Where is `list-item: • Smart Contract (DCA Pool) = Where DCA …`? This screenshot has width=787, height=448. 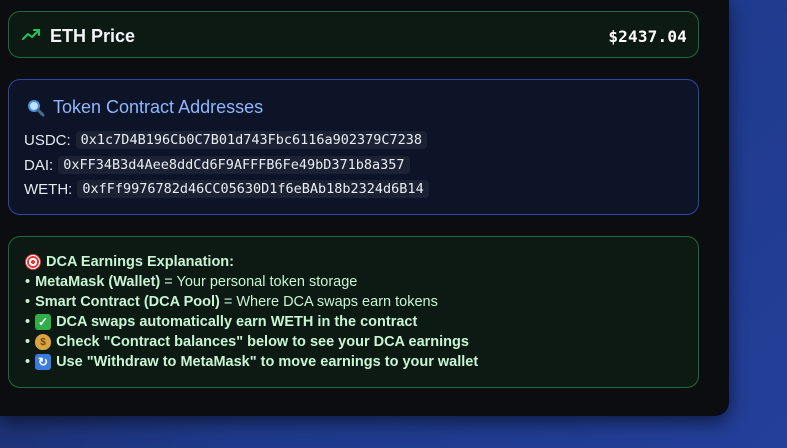
list-item: • Smart Contract (DCA Pool) = Where DCA … is located at coordinates (231, 302).